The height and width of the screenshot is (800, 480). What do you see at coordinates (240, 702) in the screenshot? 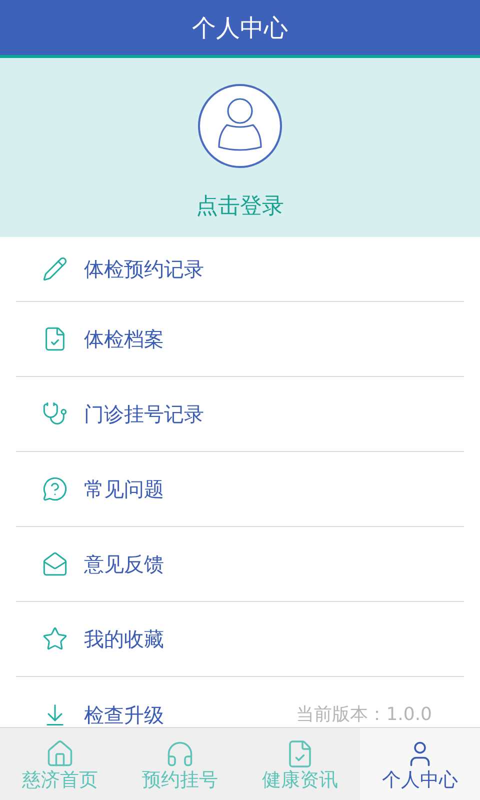
I see `menu-item: 检查升级 当前版本：1.0.0` at bounding box center [240, 702].